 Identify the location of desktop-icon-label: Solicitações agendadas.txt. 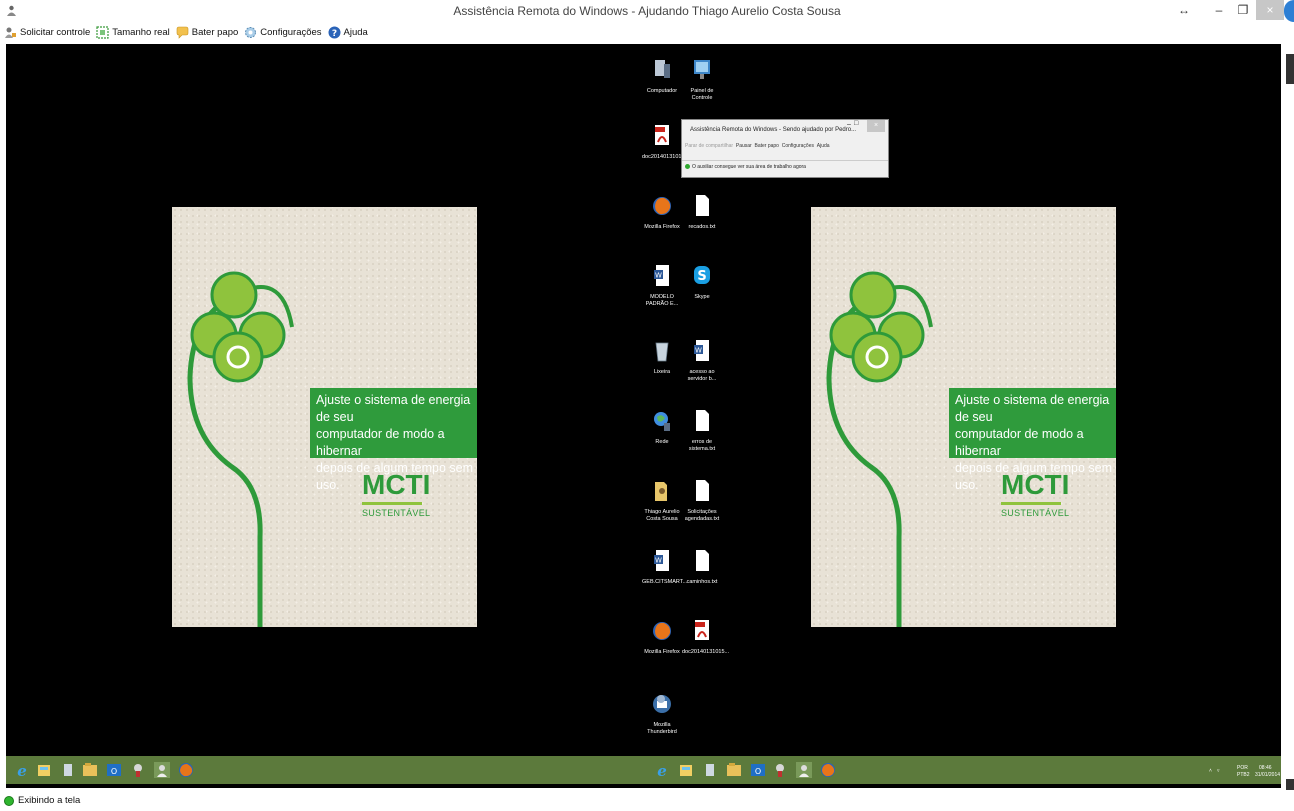
(702, 515).